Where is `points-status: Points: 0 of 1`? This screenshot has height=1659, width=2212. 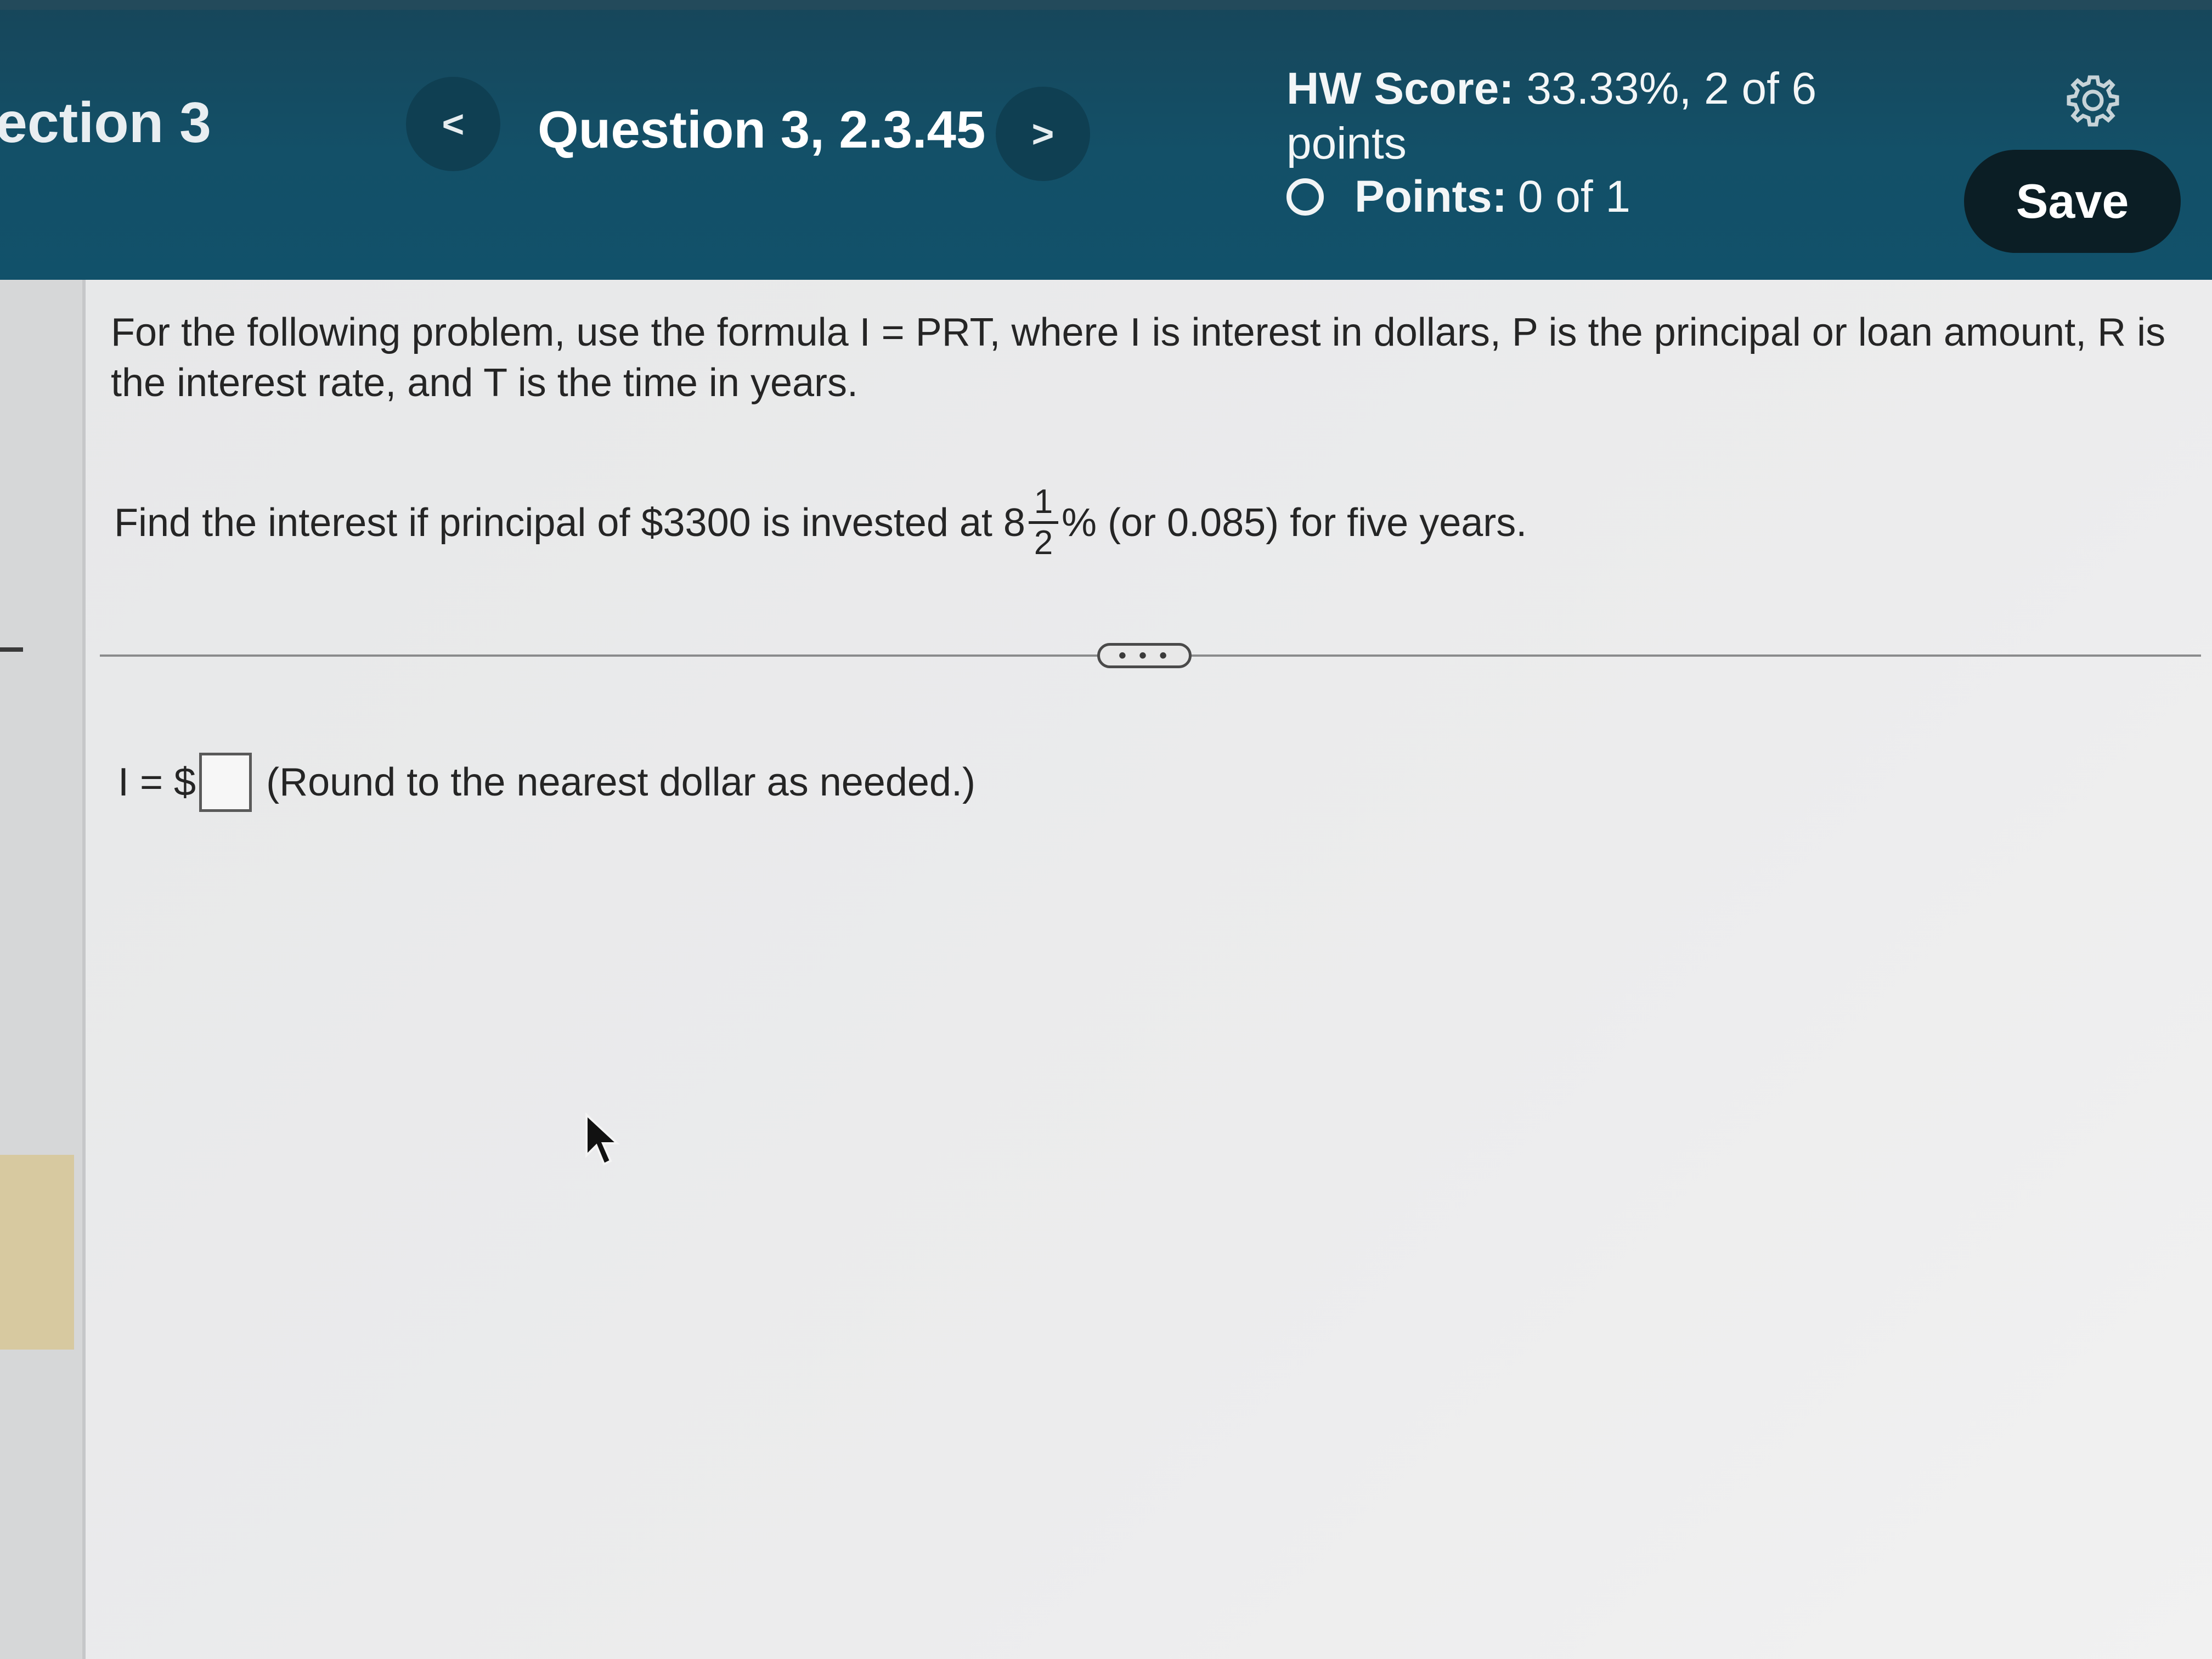 points-status: Points: 0 of 1 is located at coordinates (1458, 197).